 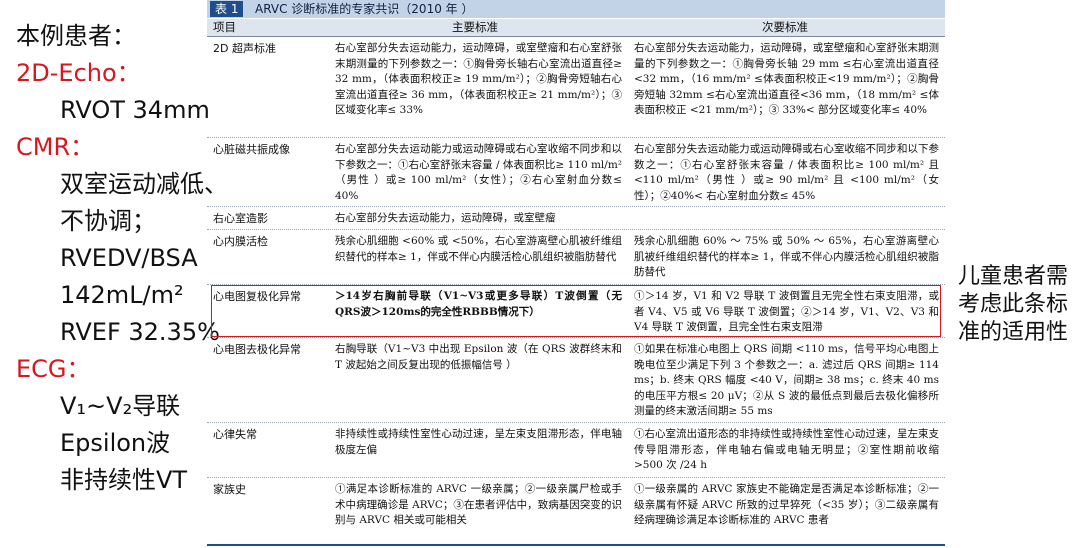 What do you see at coordinates (115, 443) in the screenshot?
I see `ecg-finding-2: Epsilon波` at bounding box center [115, 443].